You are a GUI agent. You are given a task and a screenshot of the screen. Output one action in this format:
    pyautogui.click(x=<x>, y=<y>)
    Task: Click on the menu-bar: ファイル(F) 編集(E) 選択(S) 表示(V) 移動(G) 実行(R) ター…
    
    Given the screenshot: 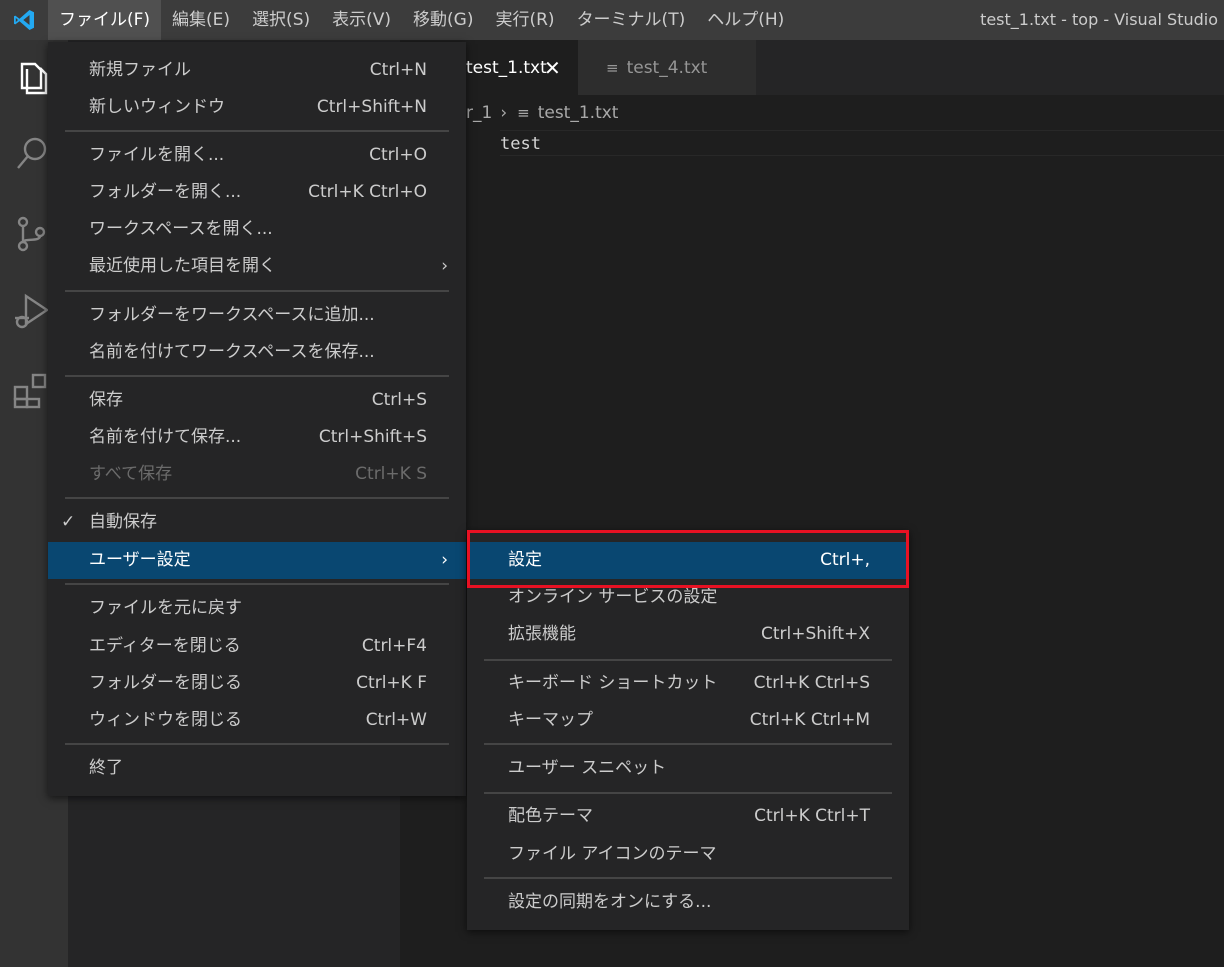 What is the action you would take?
    pyautogui.click(x=421, y=20)
    